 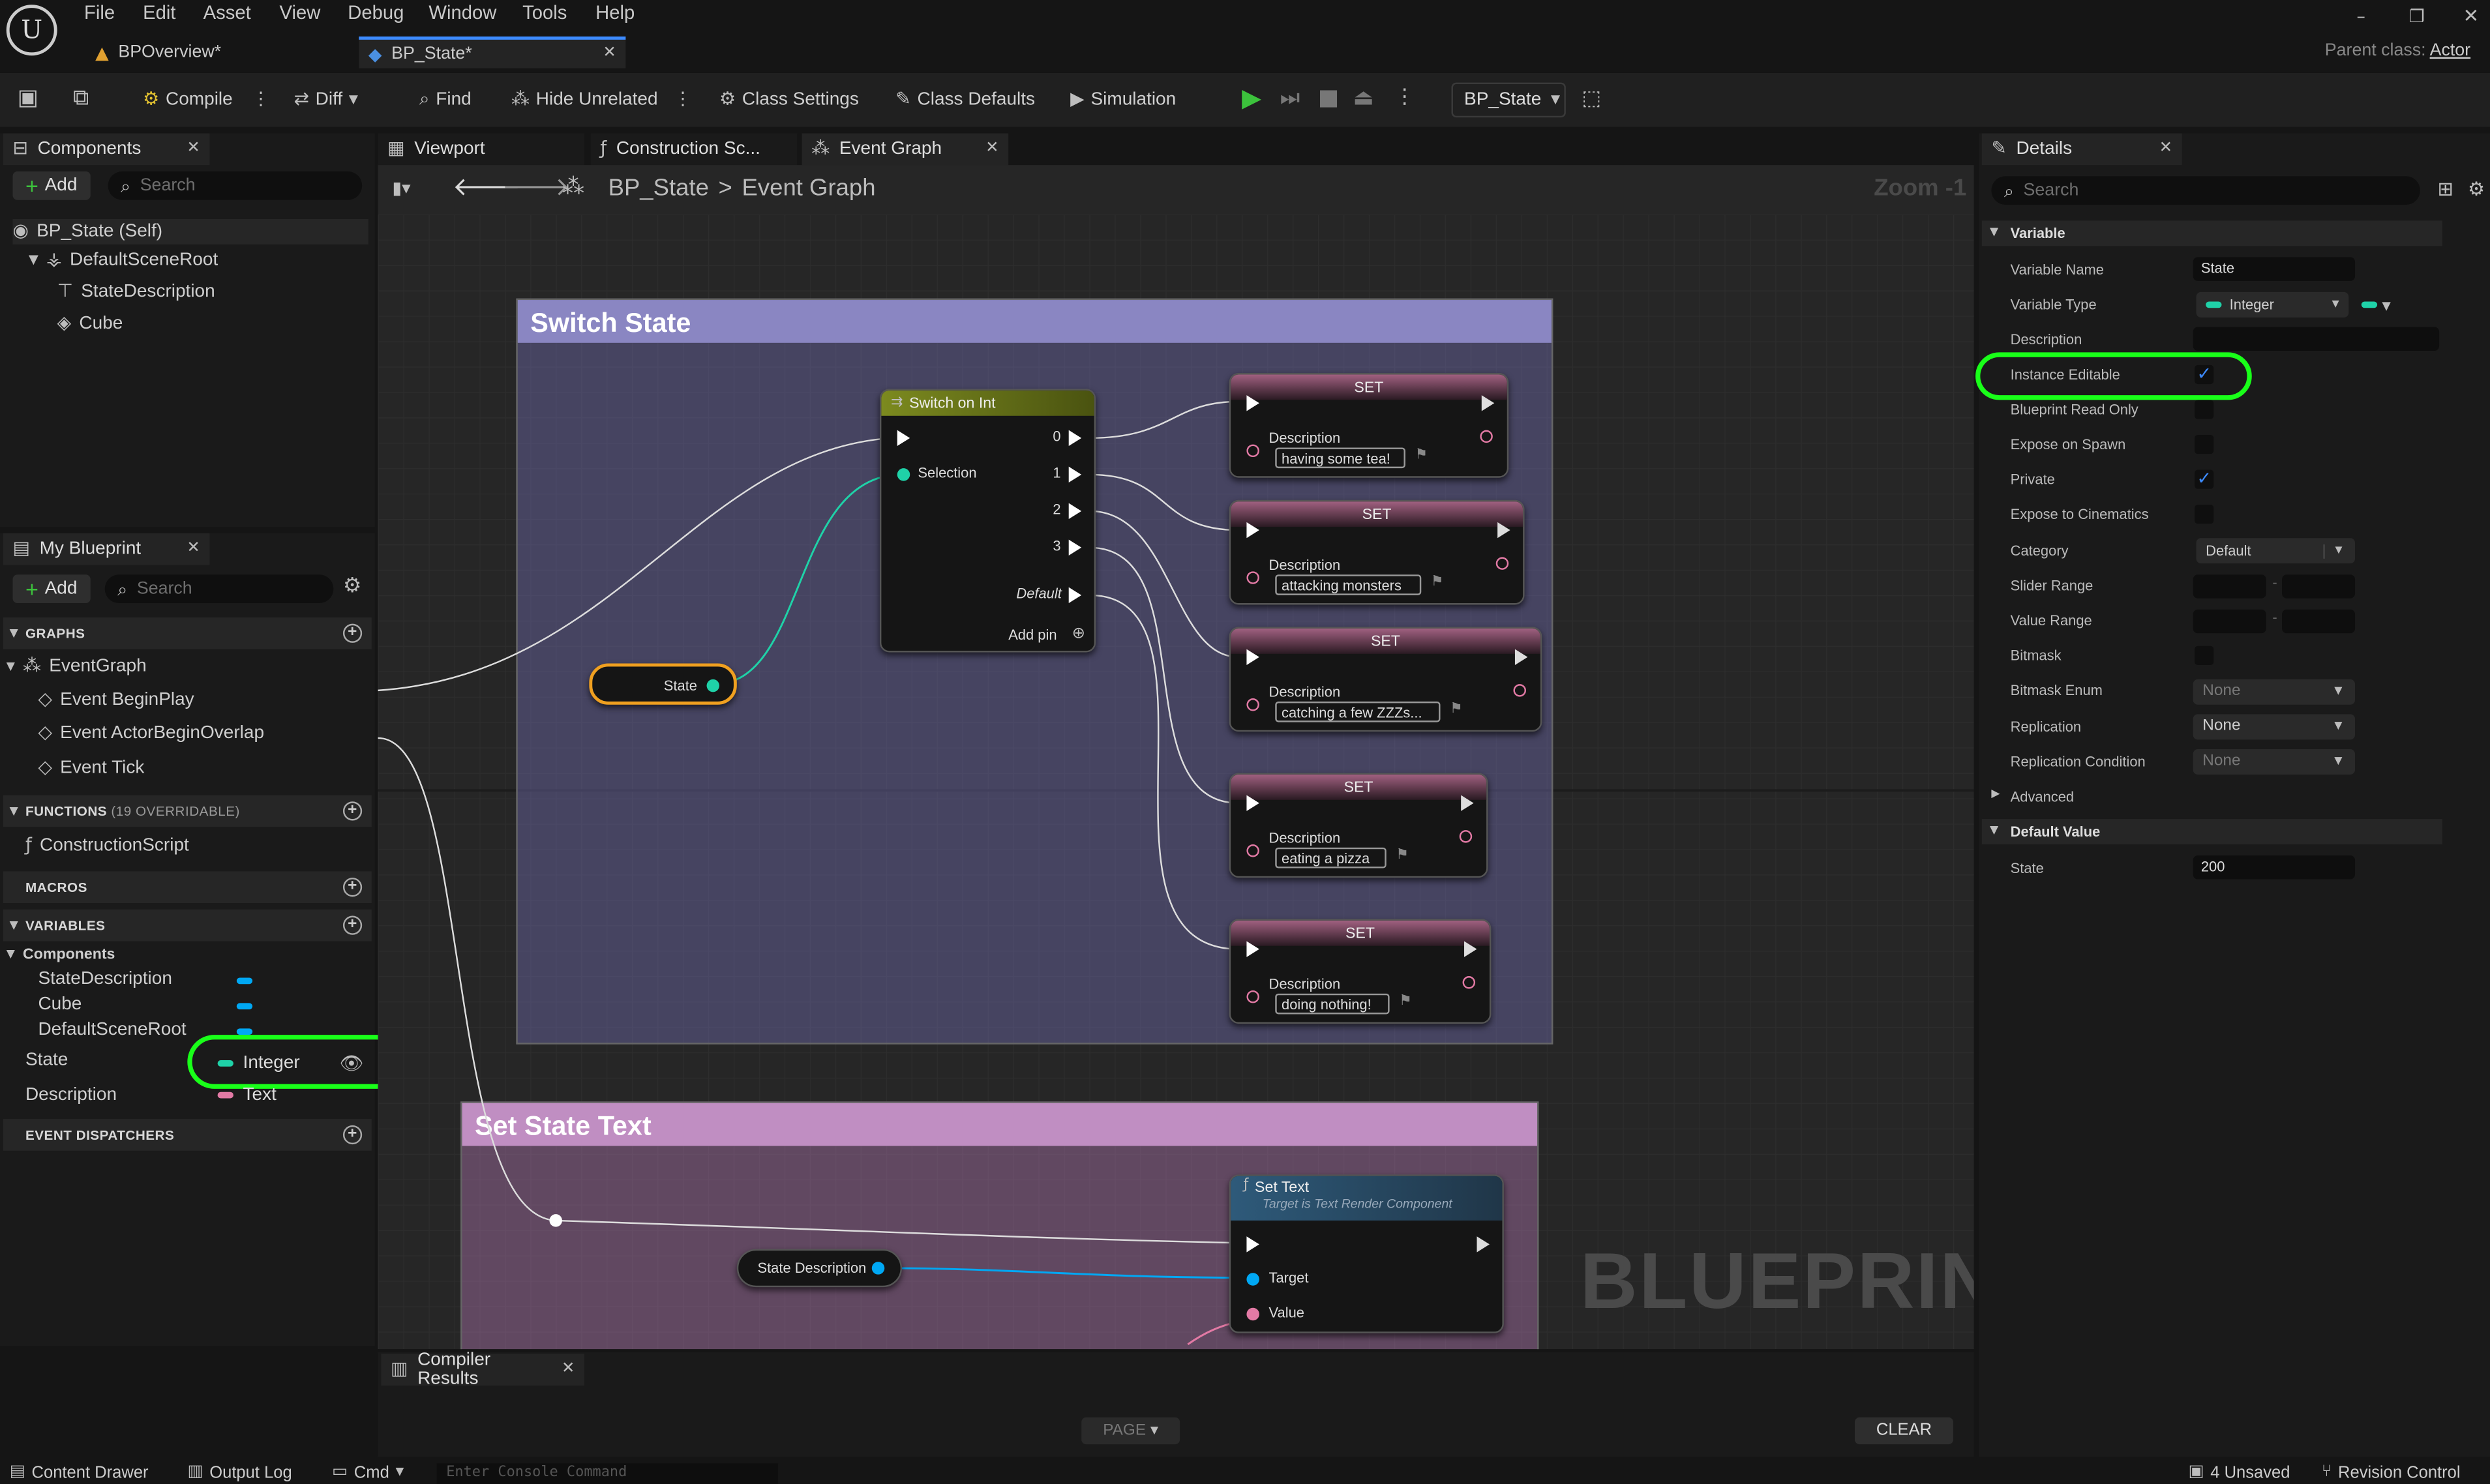 I want to click on state-getter-node: State, so click(x=663, y=684).